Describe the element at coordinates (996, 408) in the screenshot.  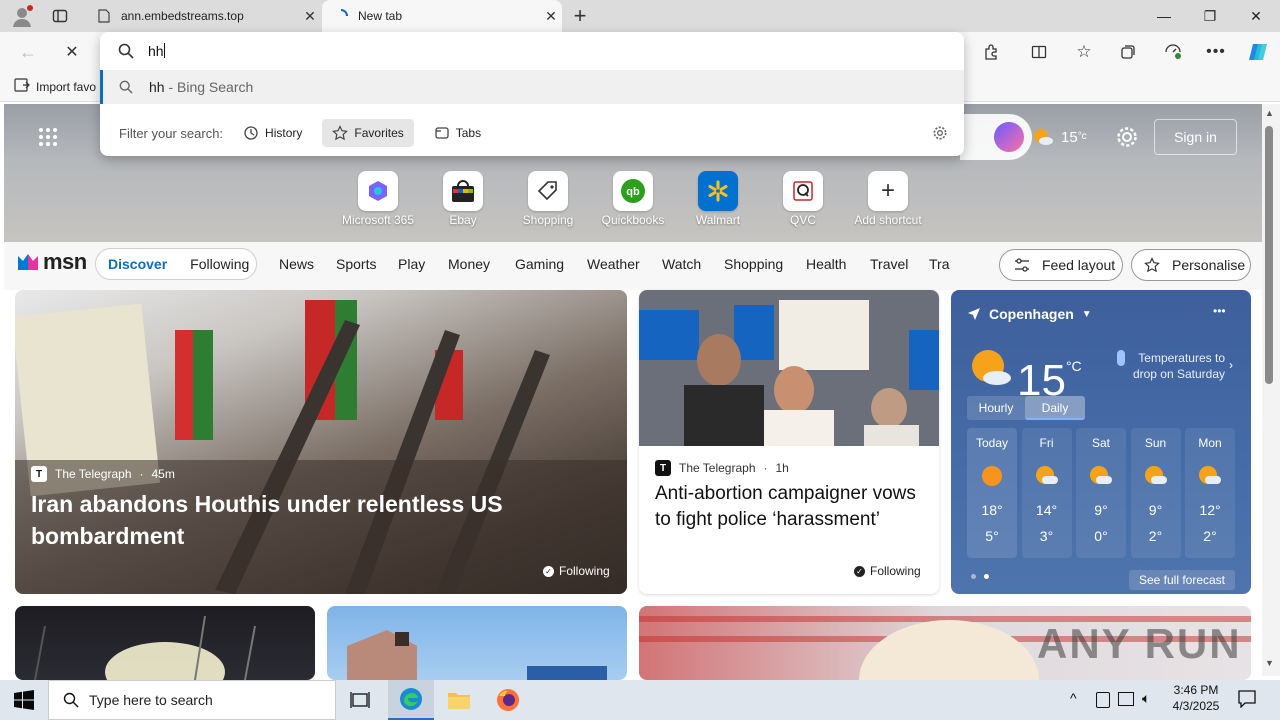
I see `tab-hourly: Hourly` at that location.